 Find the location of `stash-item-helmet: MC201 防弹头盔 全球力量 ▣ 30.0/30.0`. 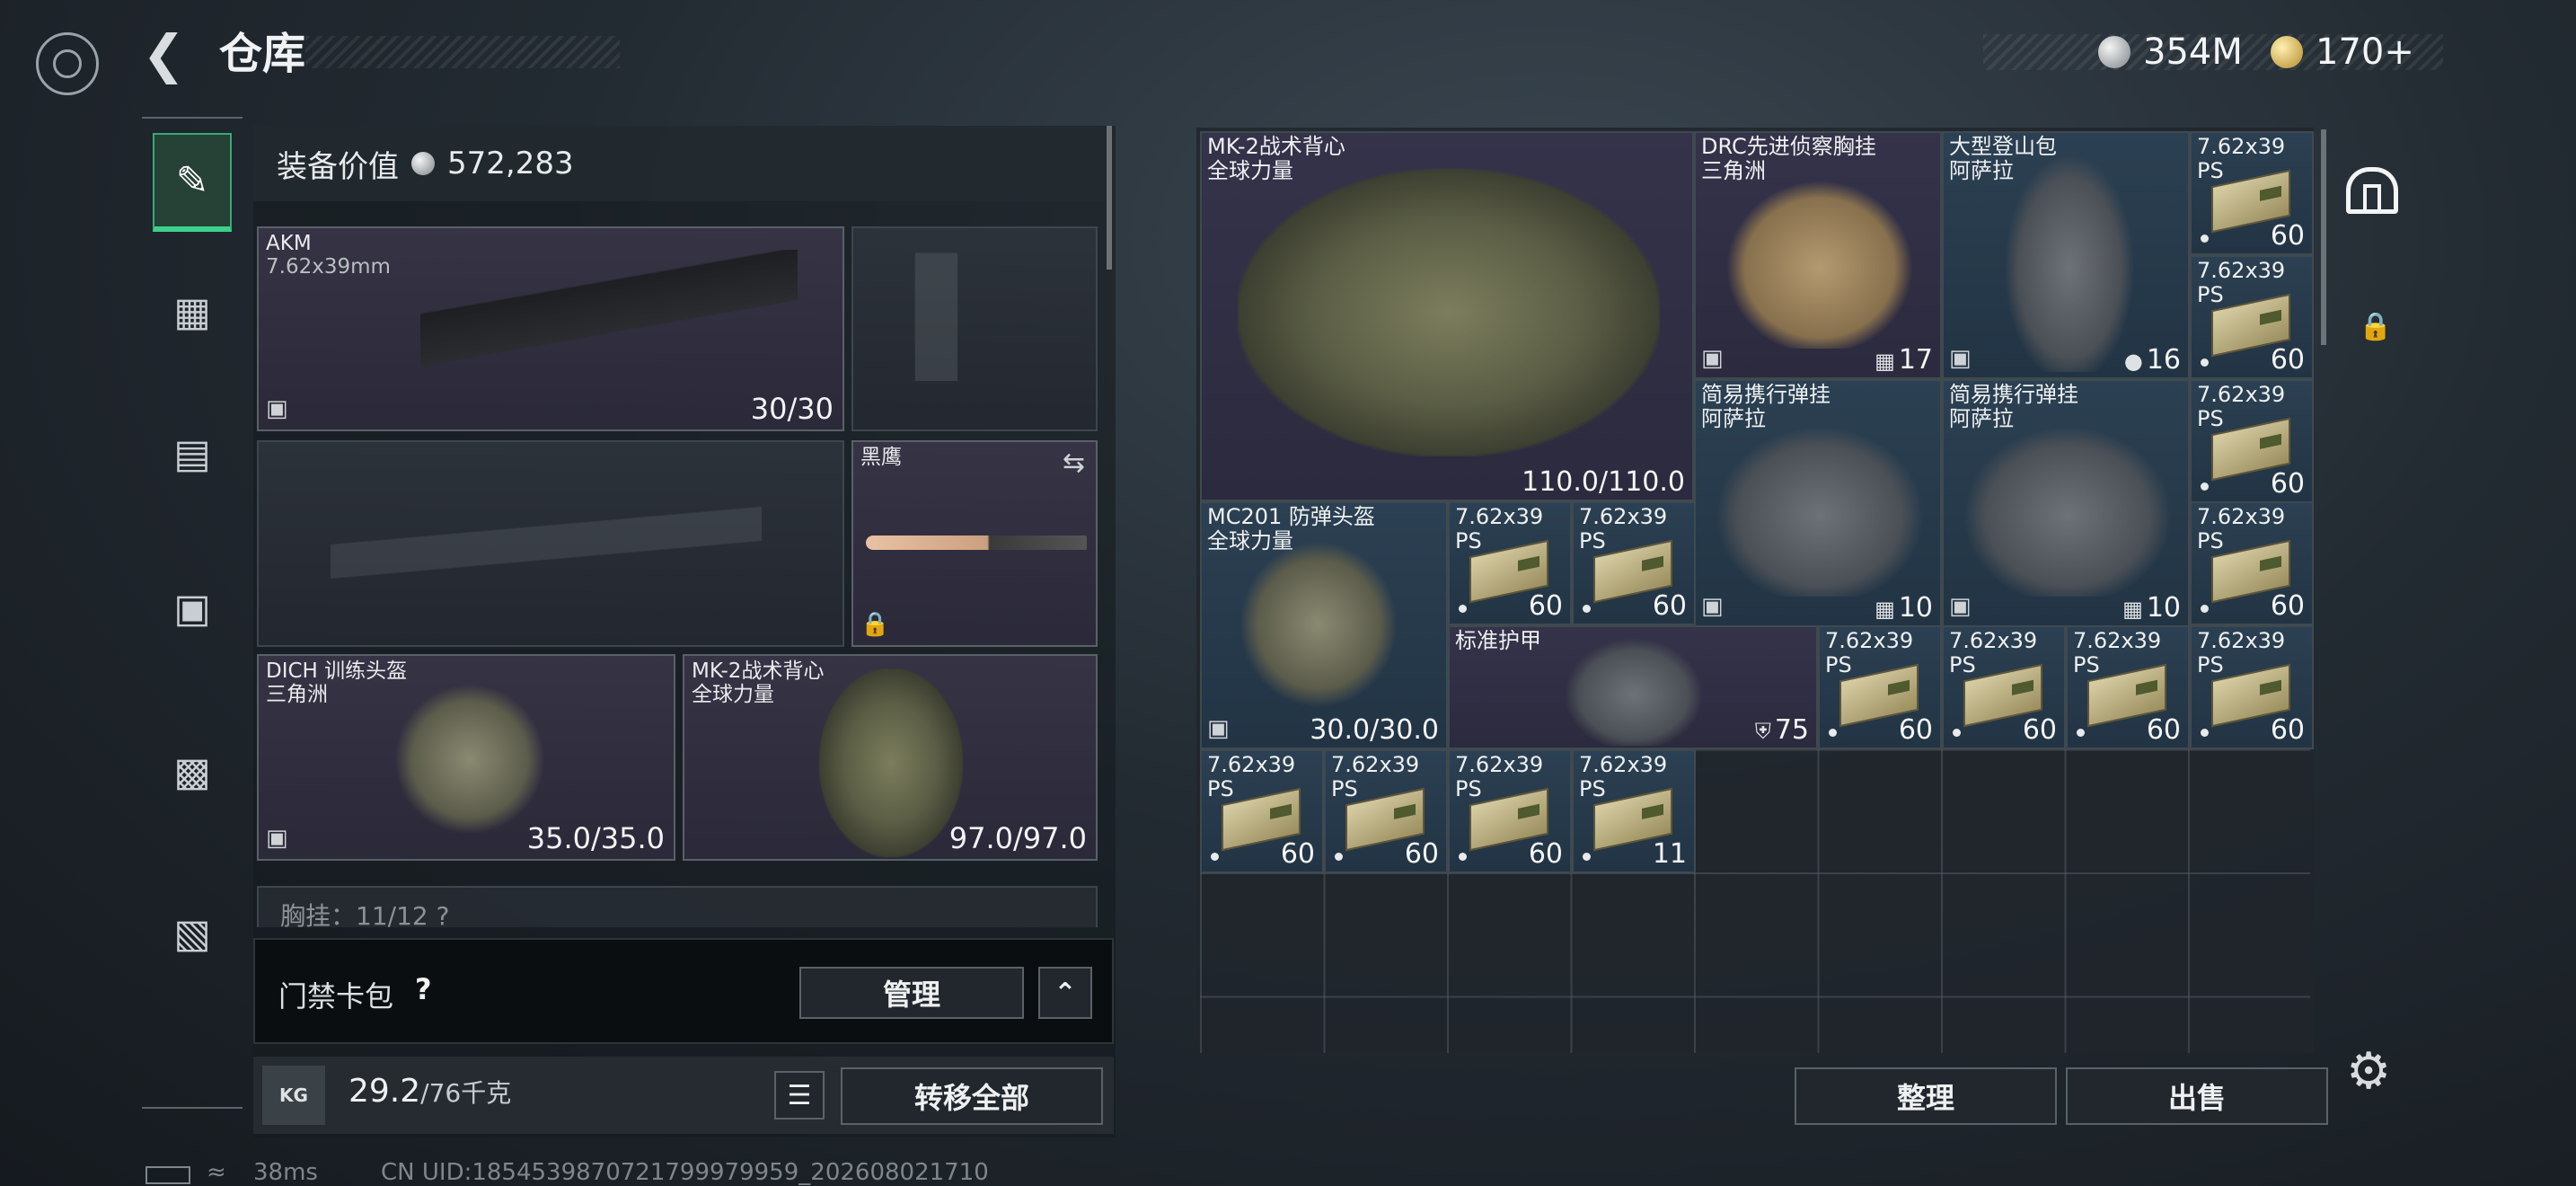

stash-item-helmet: MC201 防弹头盔 全球力量 ▣ 30.0/30.0 is located at coordinates (1324, 625).